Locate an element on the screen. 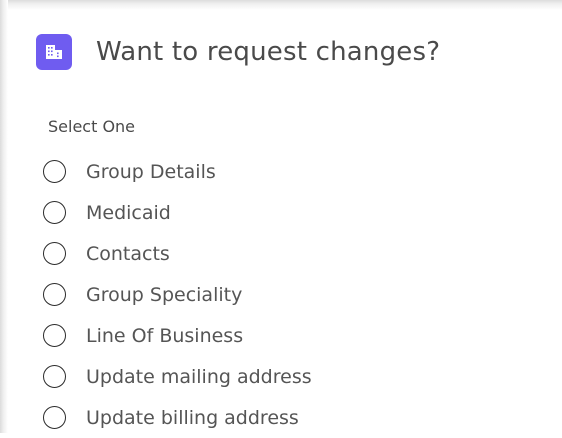  building-icon-glyph is located at coordinates (54, 52).